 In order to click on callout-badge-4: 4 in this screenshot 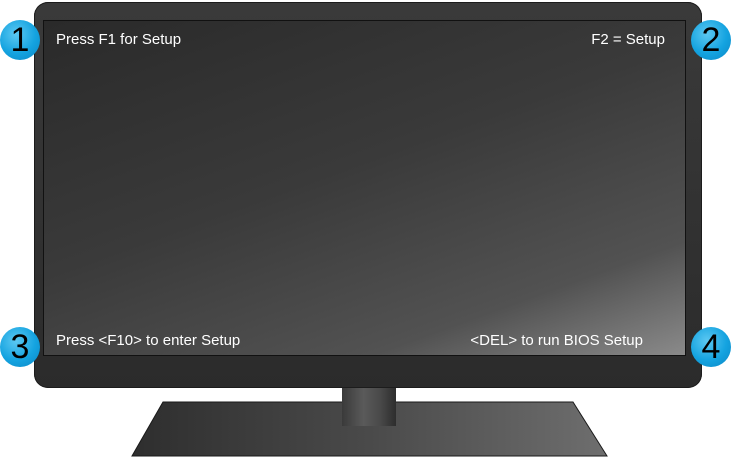, I will do `click(711, 347)`.